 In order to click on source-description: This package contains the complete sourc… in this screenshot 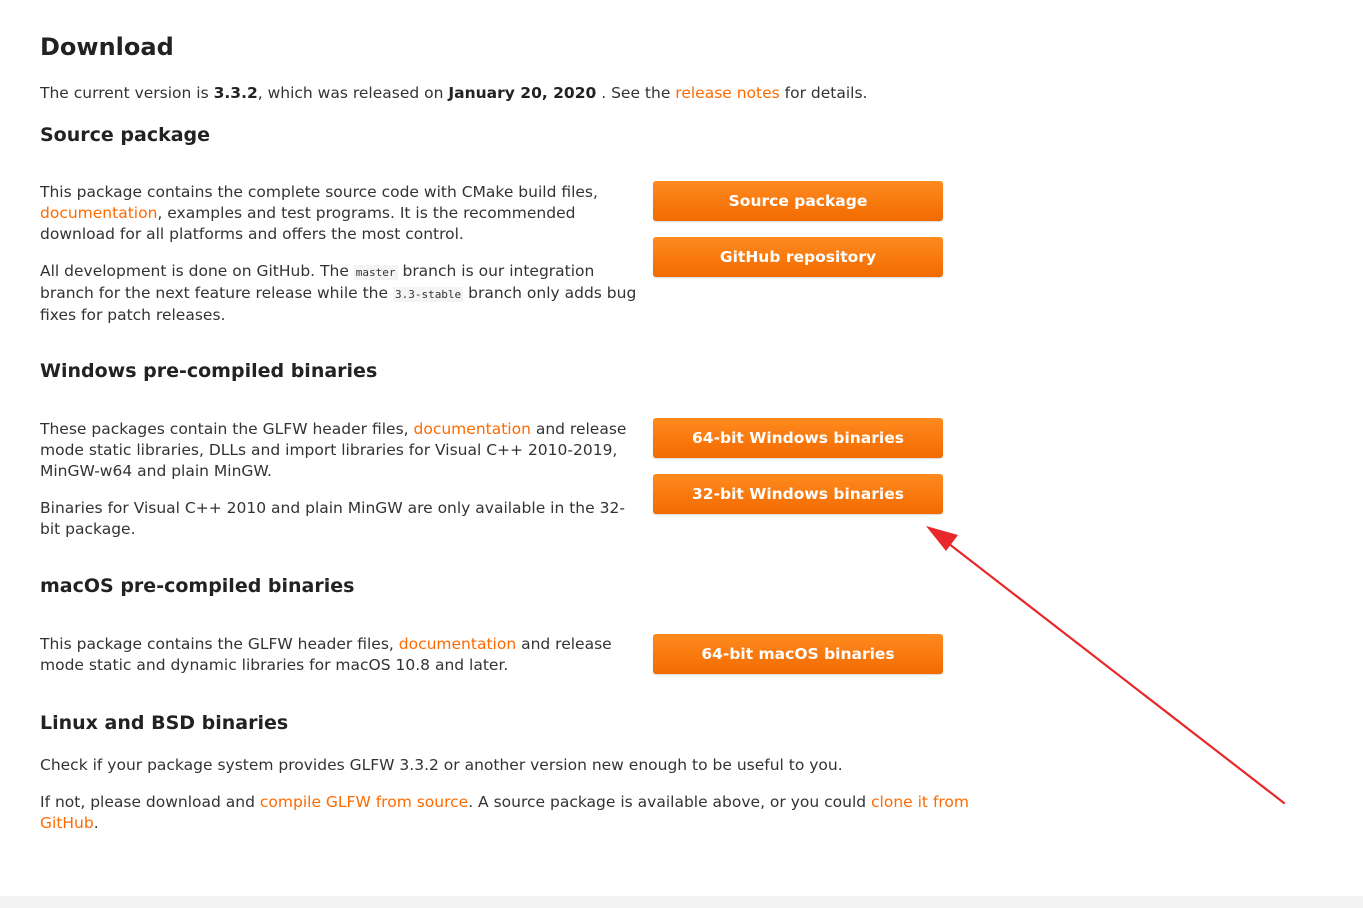, I will do `click(340, 213)`.